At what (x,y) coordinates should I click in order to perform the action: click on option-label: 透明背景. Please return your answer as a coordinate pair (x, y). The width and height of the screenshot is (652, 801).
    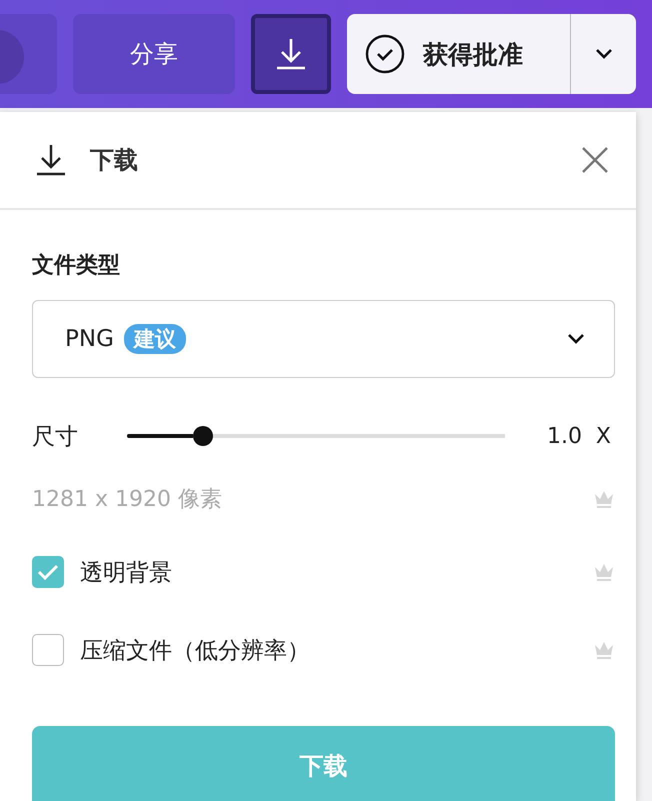
    Looking at the image, I should click on (126, 573).